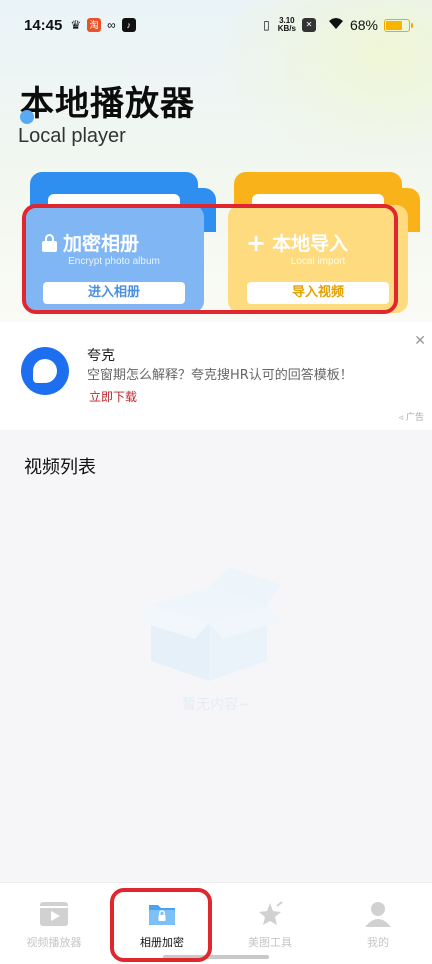  I want to click on magic-wand-icon, so click(271, 913).